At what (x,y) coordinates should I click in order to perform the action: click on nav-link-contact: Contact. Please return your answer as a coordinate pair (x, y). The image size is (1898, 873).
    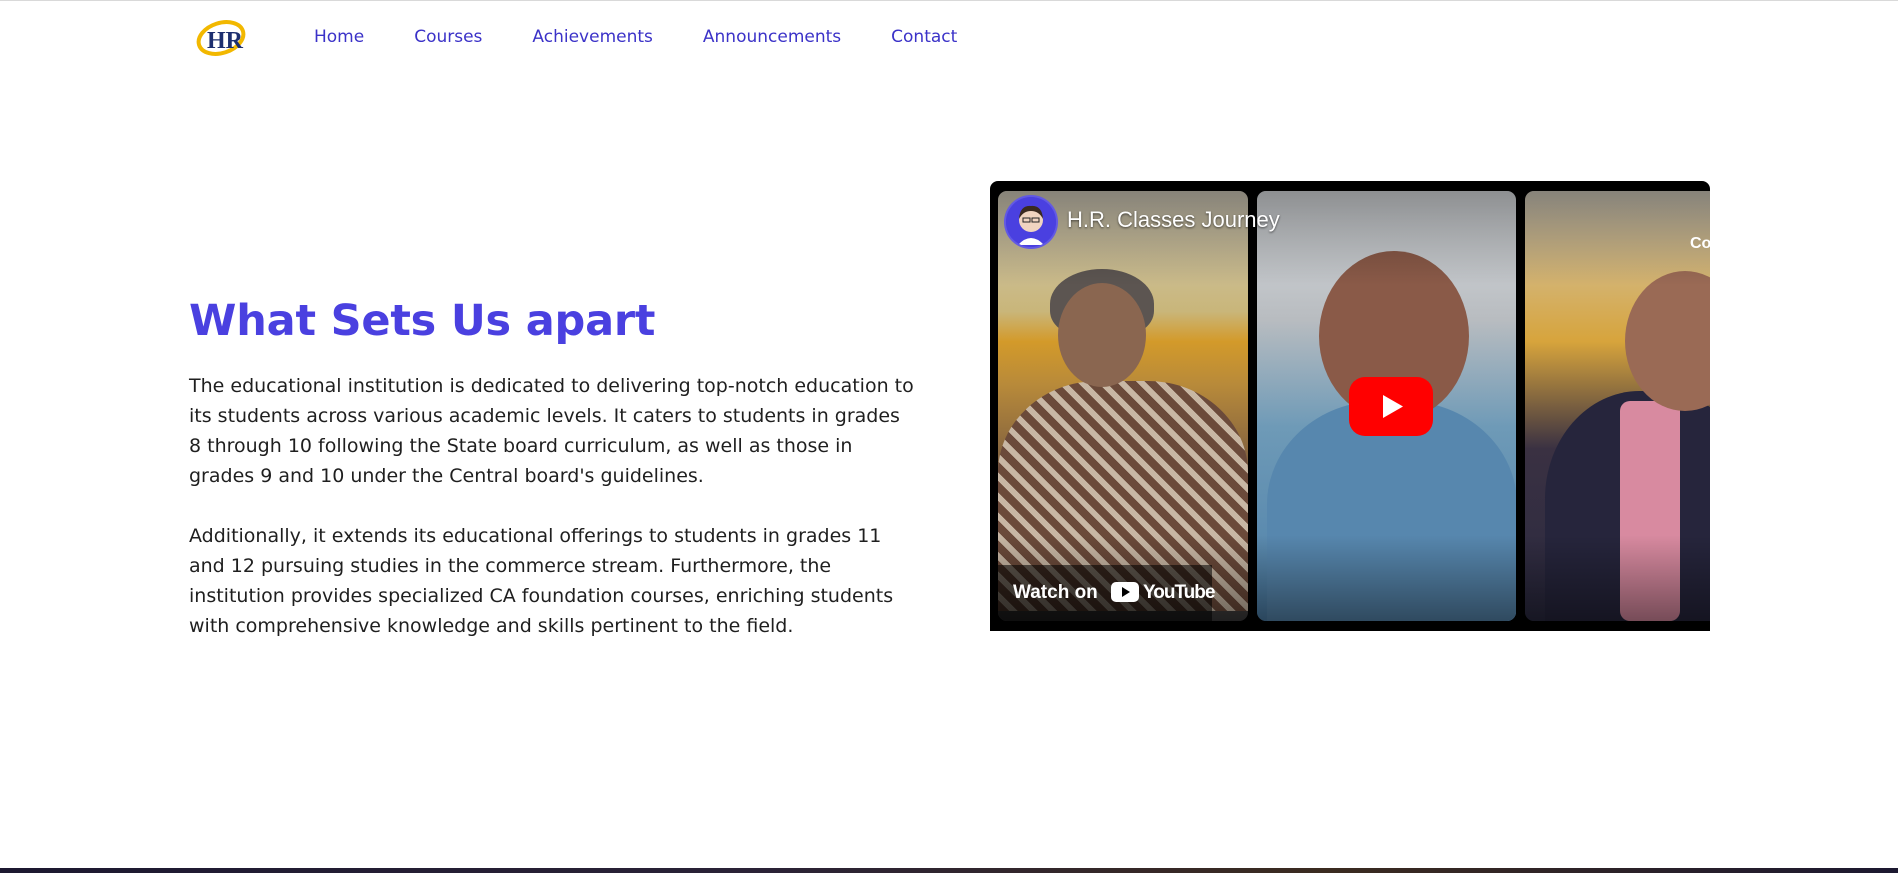
    Looking at the image, I should click on (924, 37).